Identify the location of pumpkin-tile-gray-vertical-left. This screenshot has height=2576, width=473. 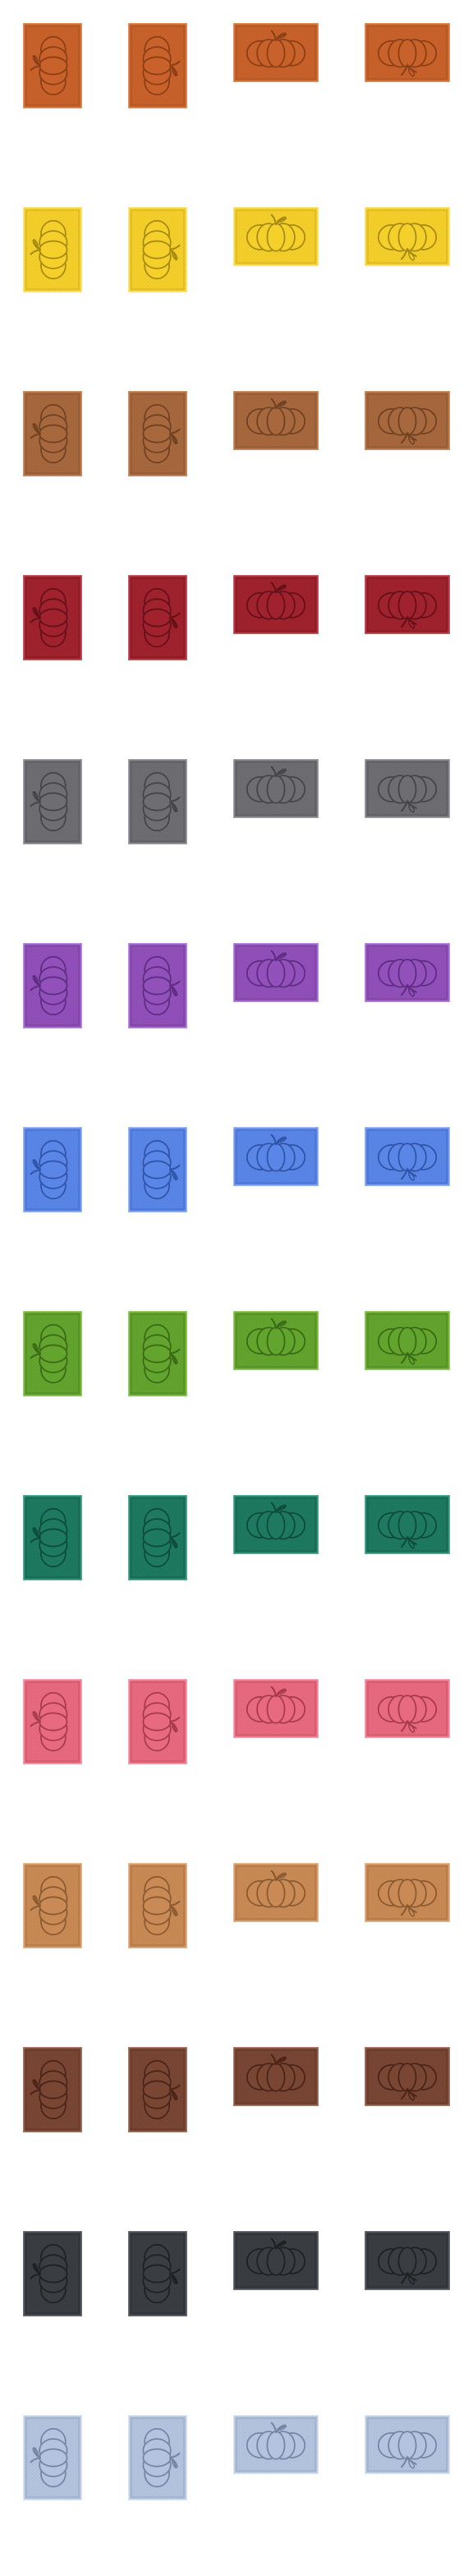
(52, 801).